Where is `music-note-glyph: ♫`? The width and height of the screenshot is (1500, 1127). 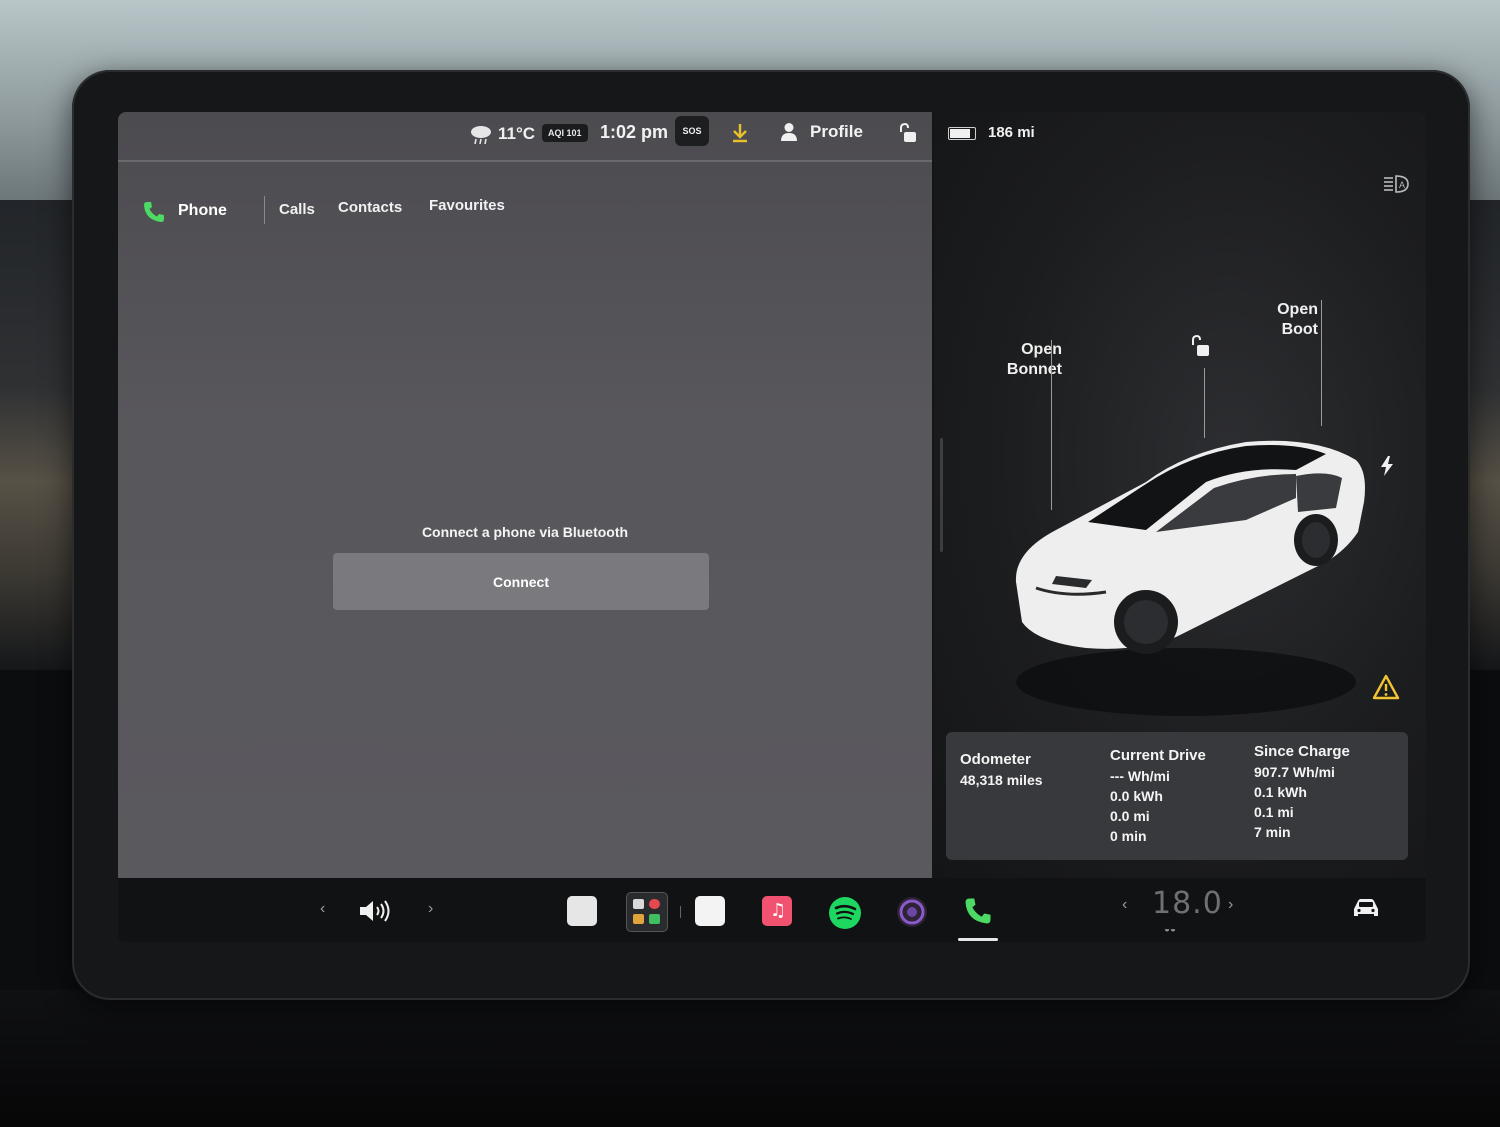 music-note-glyph: ♫ is located at coordinates (778, 910).